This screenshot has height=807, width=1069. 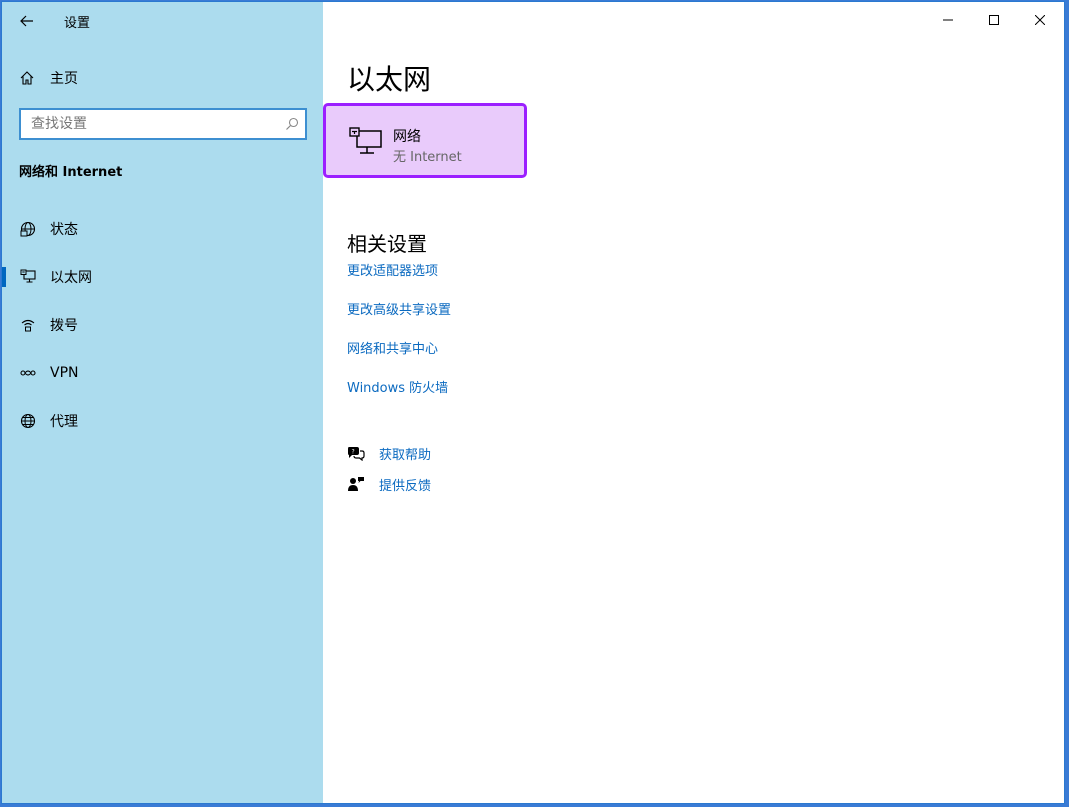 I want to click on ethernet-network-icon, so click(x=366, y=143).